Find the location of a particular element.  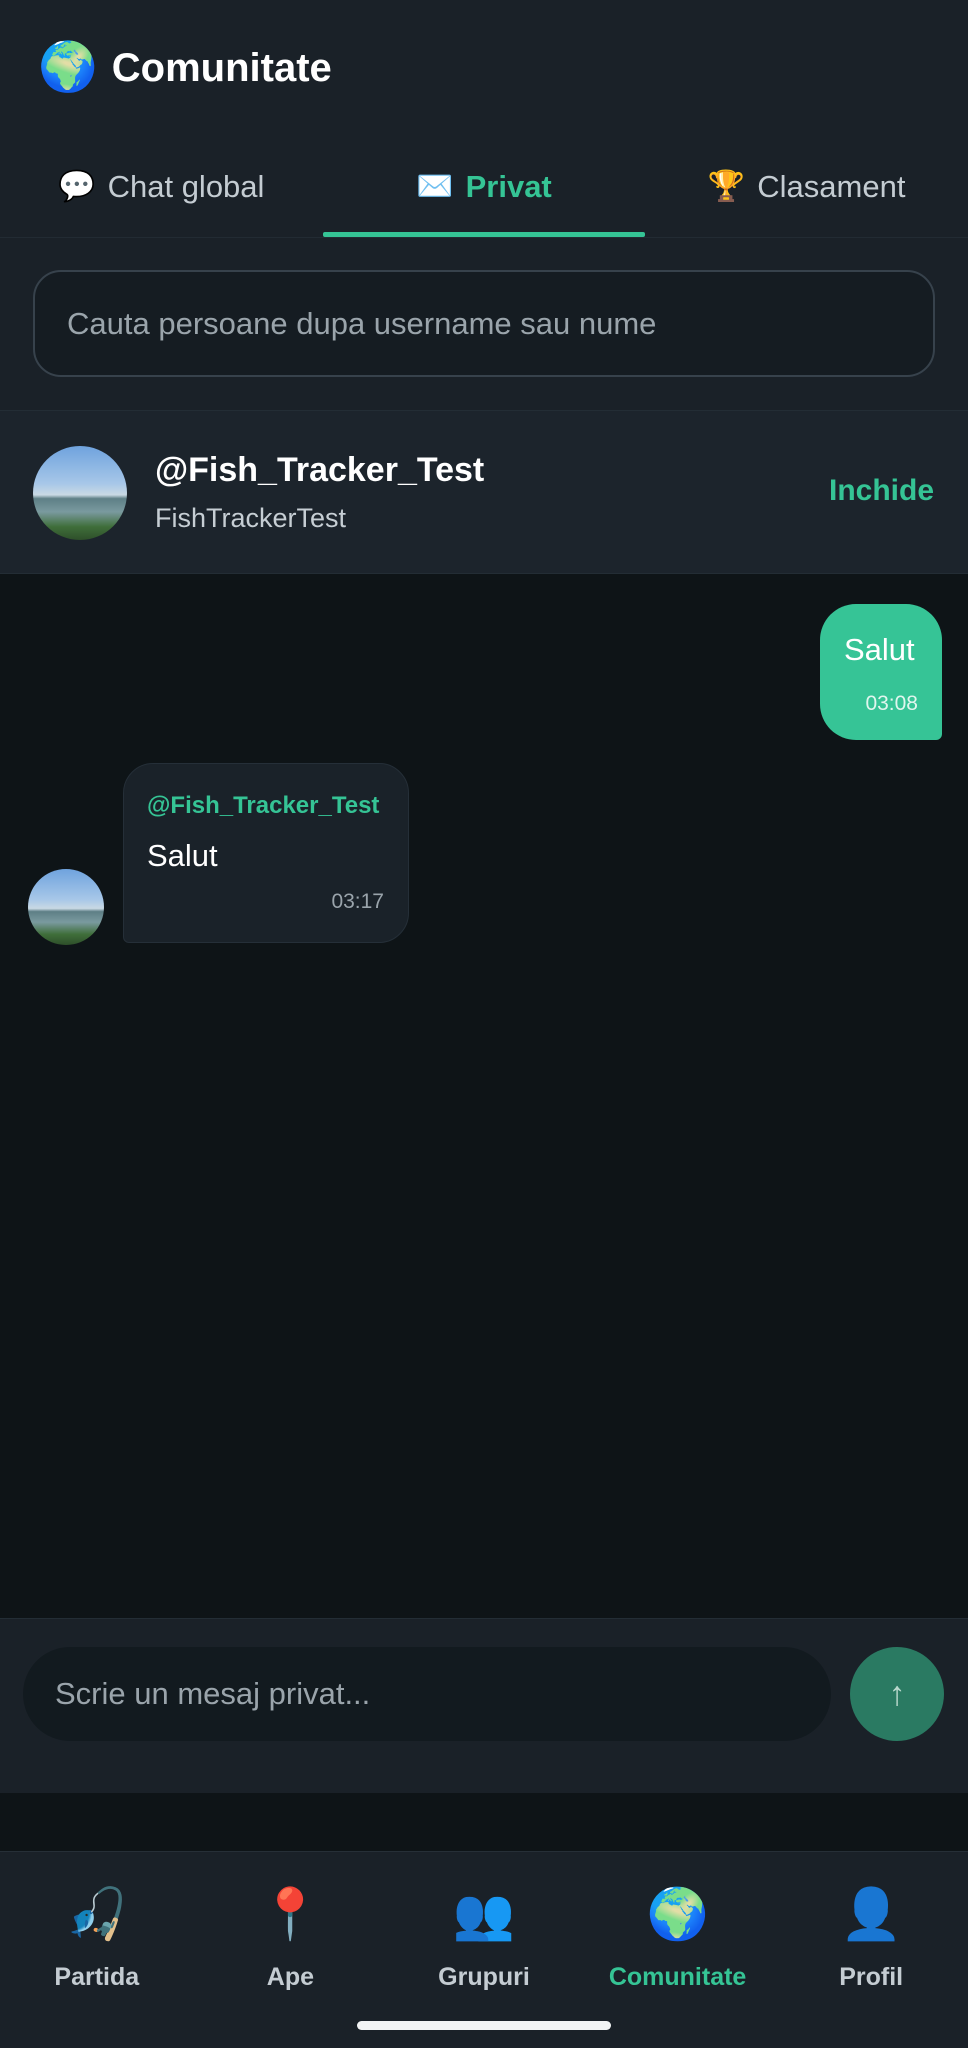

nav-label: Comunitate is located at coordinates (677, 1977).